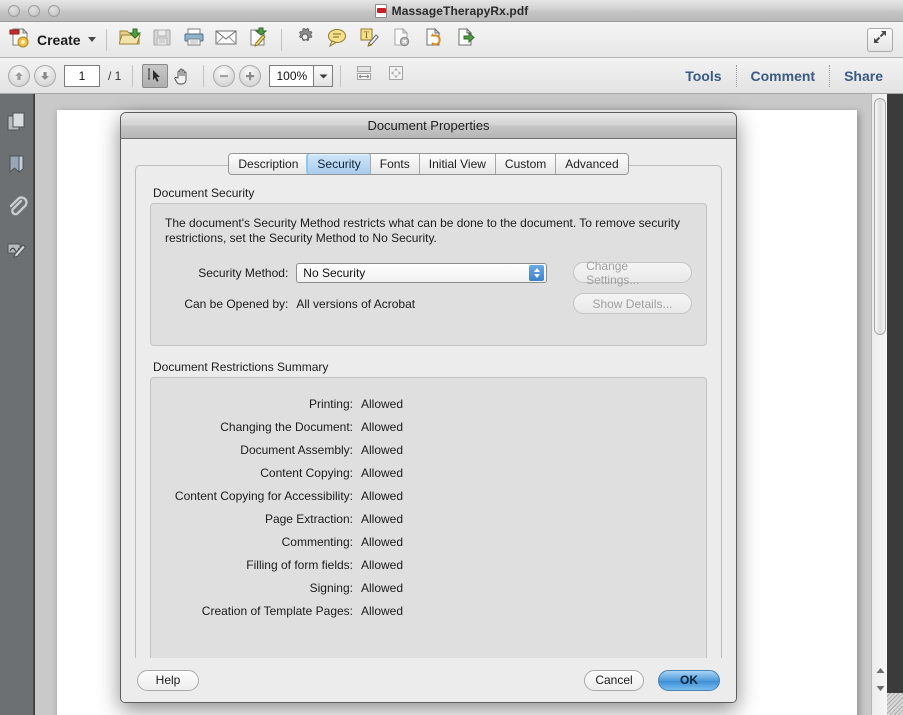  Describe the element at coordinates (863, 76) in the screenshot. I see `share-panel-button: Share` at that location.